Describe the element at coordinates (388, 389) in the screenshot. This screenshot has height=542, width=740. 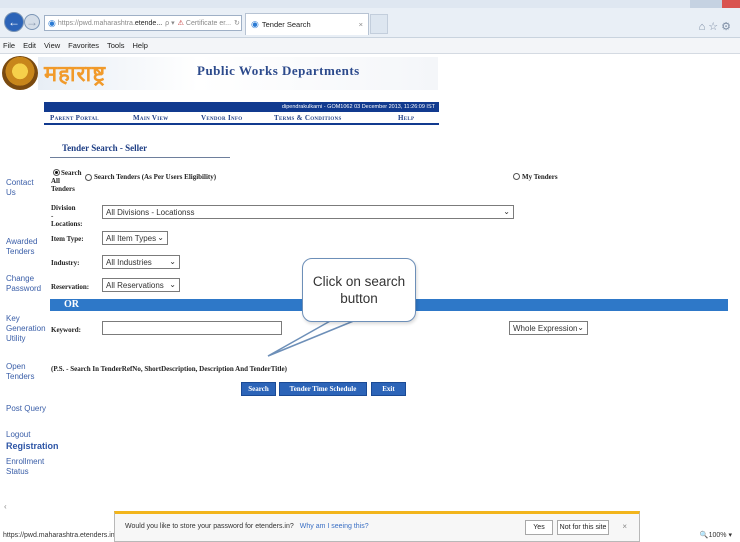
I see `exit-button: Exit` at that location.